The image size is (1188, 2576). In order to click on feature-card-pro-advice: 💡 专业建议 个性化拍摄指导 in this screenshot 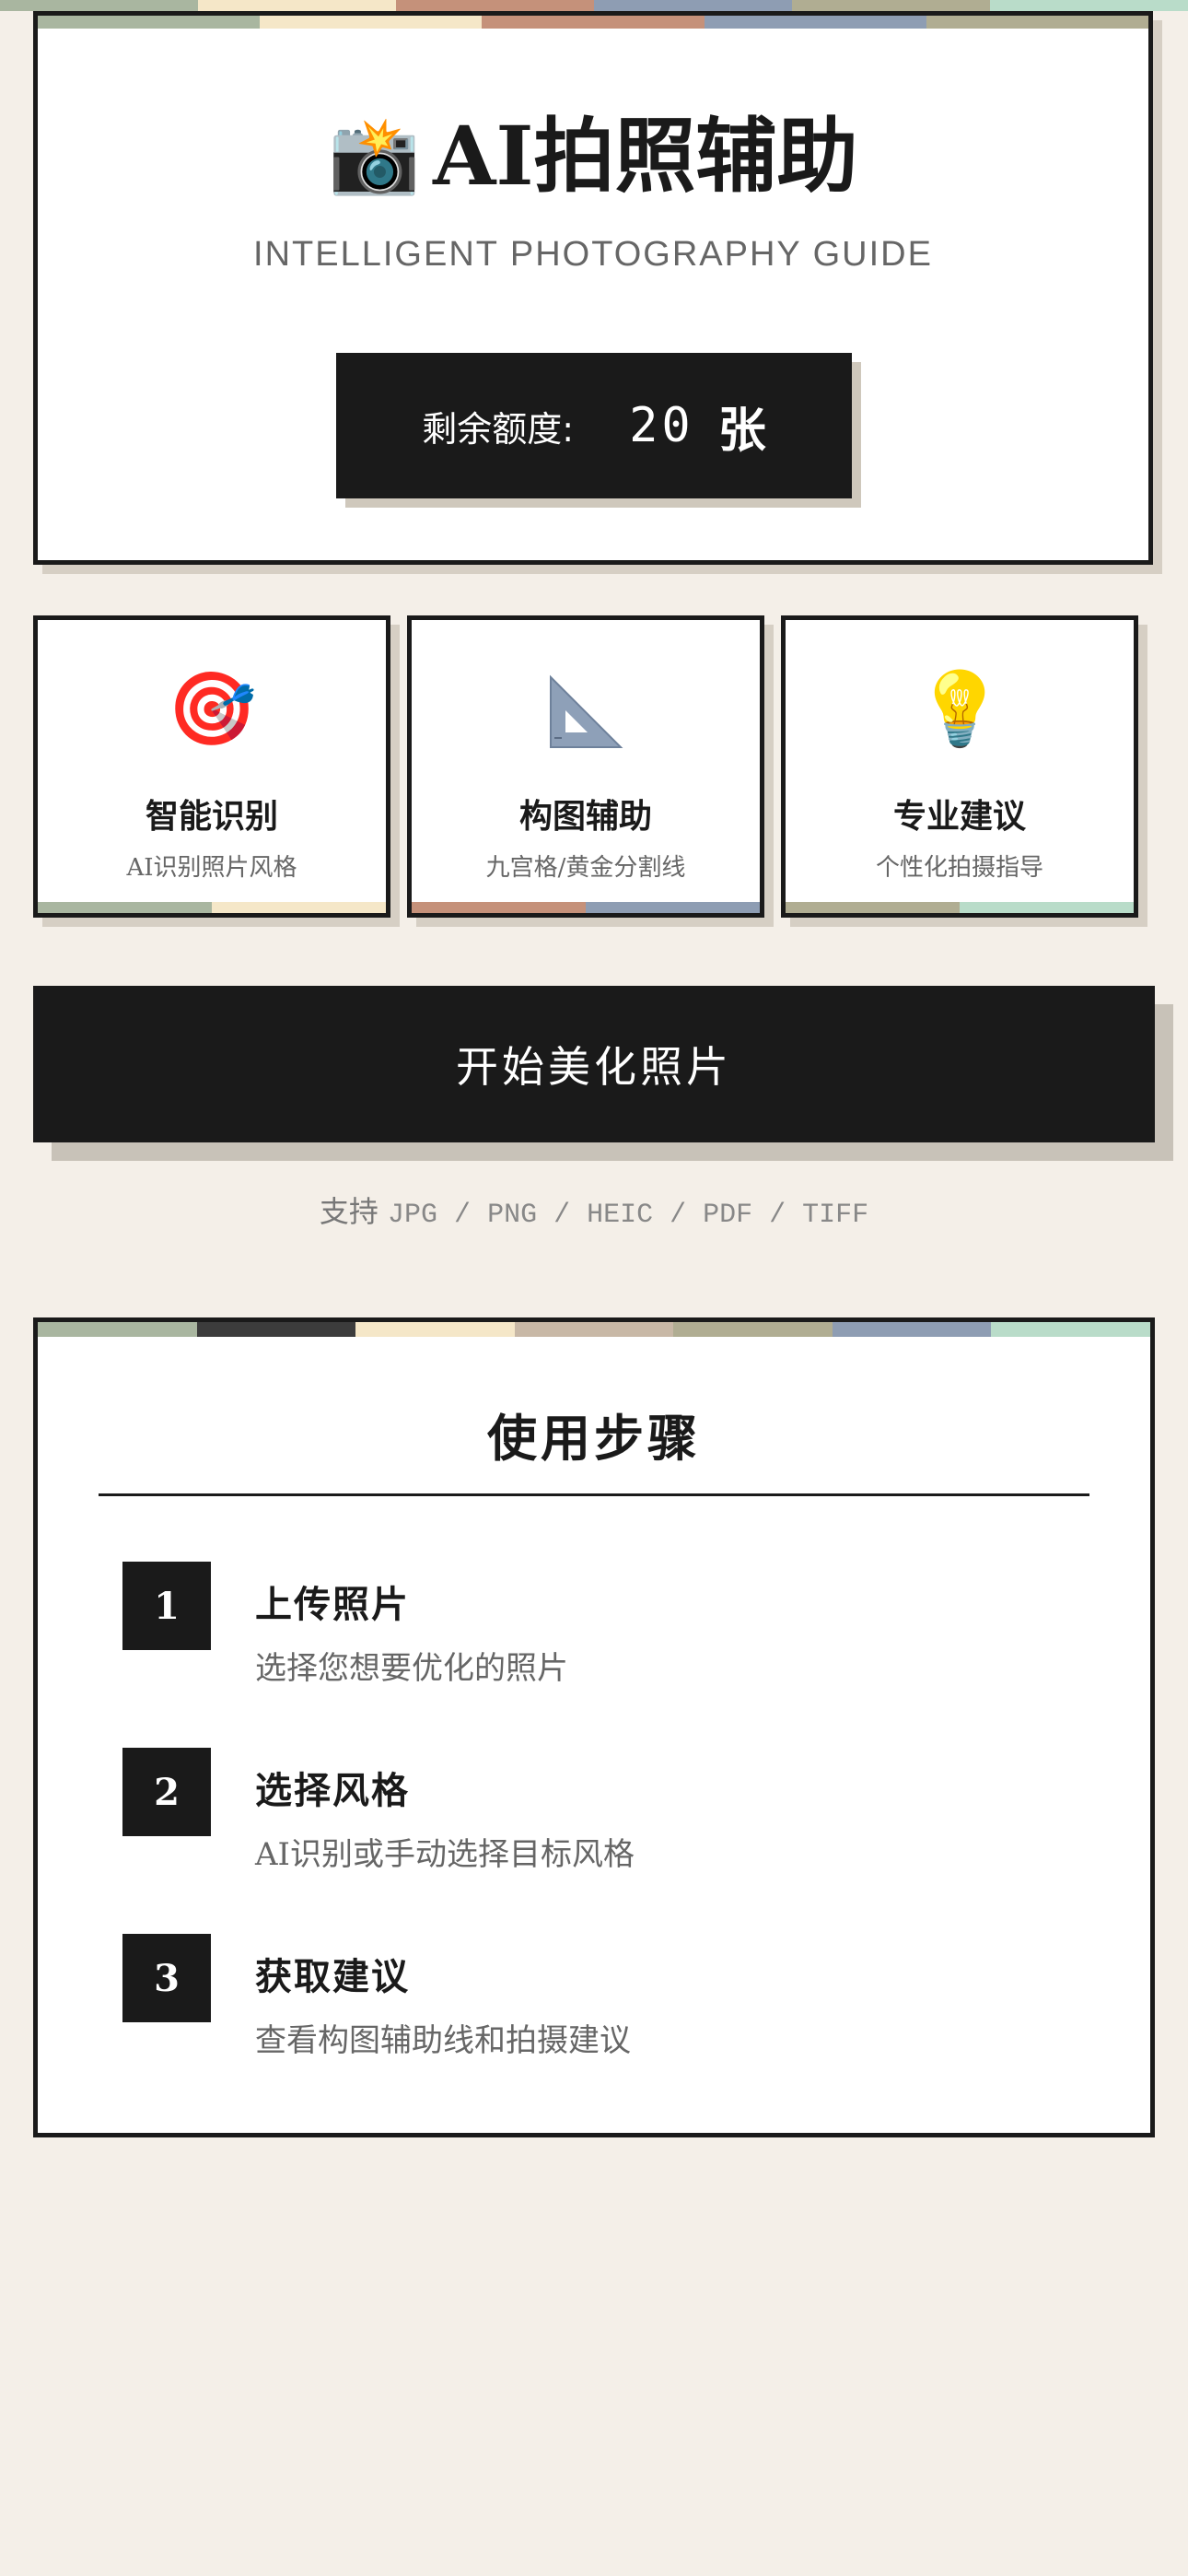, I will do `click(959, 766)`.